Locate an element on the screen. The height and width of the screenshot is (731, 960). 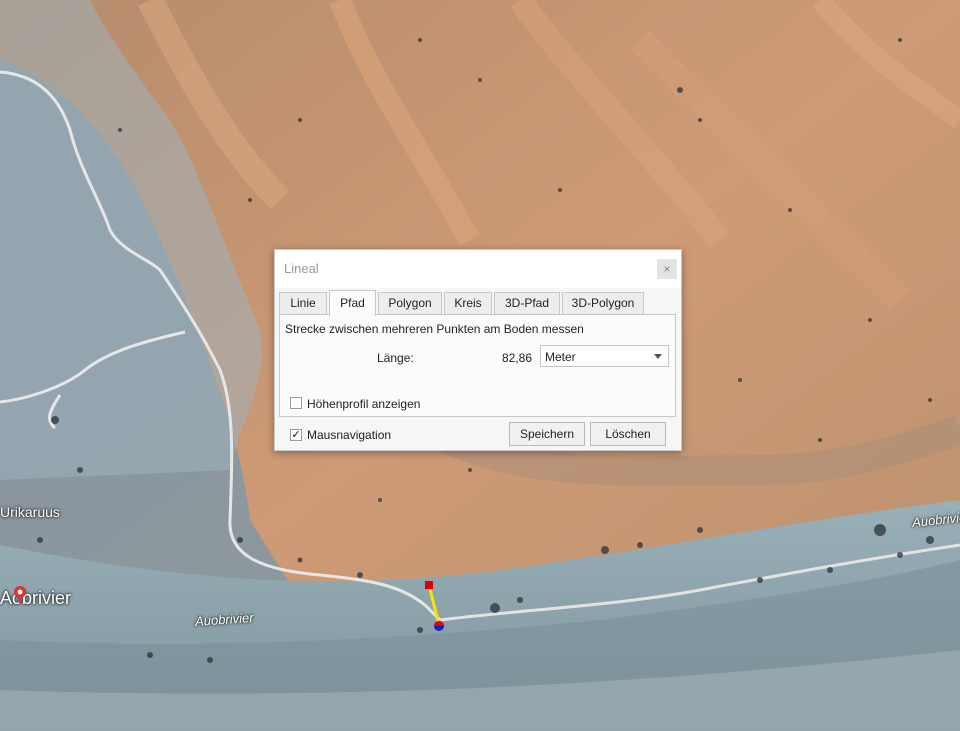
tab-kreis: Kreis is located at coordinates (468, 303).